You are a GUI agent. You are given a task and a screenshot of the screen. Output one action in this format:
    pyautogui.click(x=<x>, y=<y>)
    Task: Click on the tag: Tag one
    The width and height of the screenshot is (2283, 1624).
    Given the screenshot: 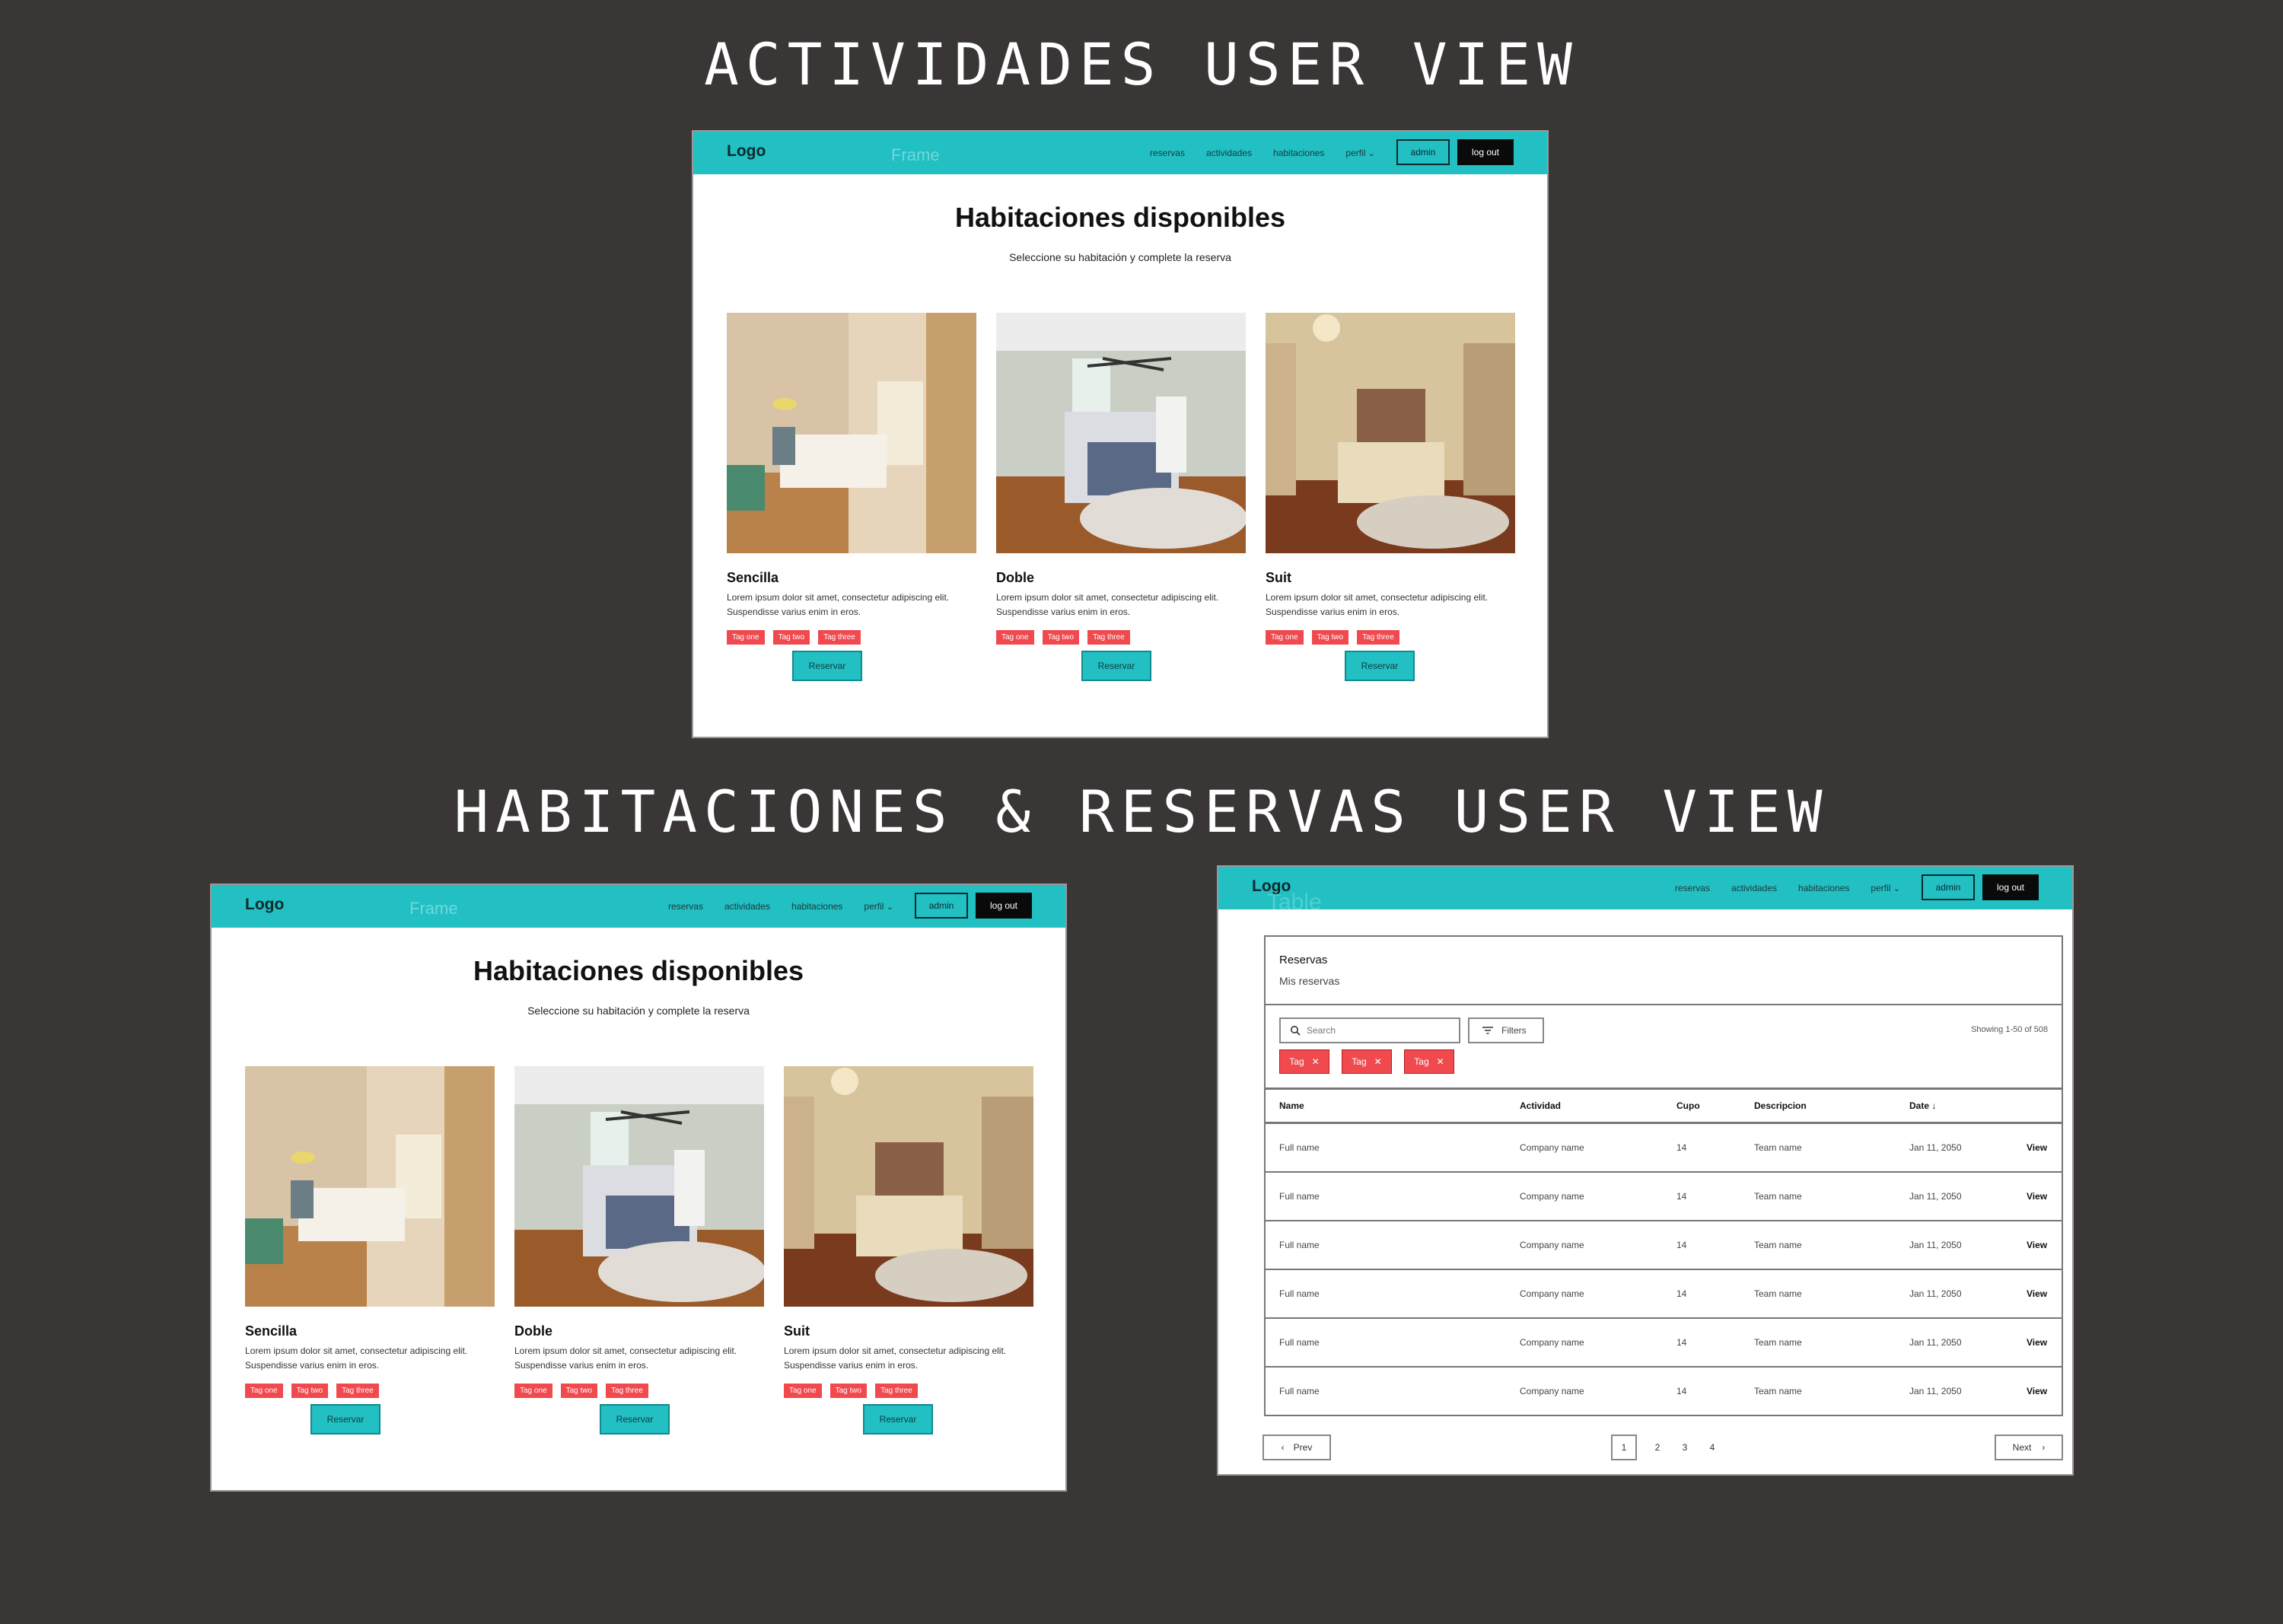 What is the action you would take?
    pyautogui.click(x=264, y=1391)
    